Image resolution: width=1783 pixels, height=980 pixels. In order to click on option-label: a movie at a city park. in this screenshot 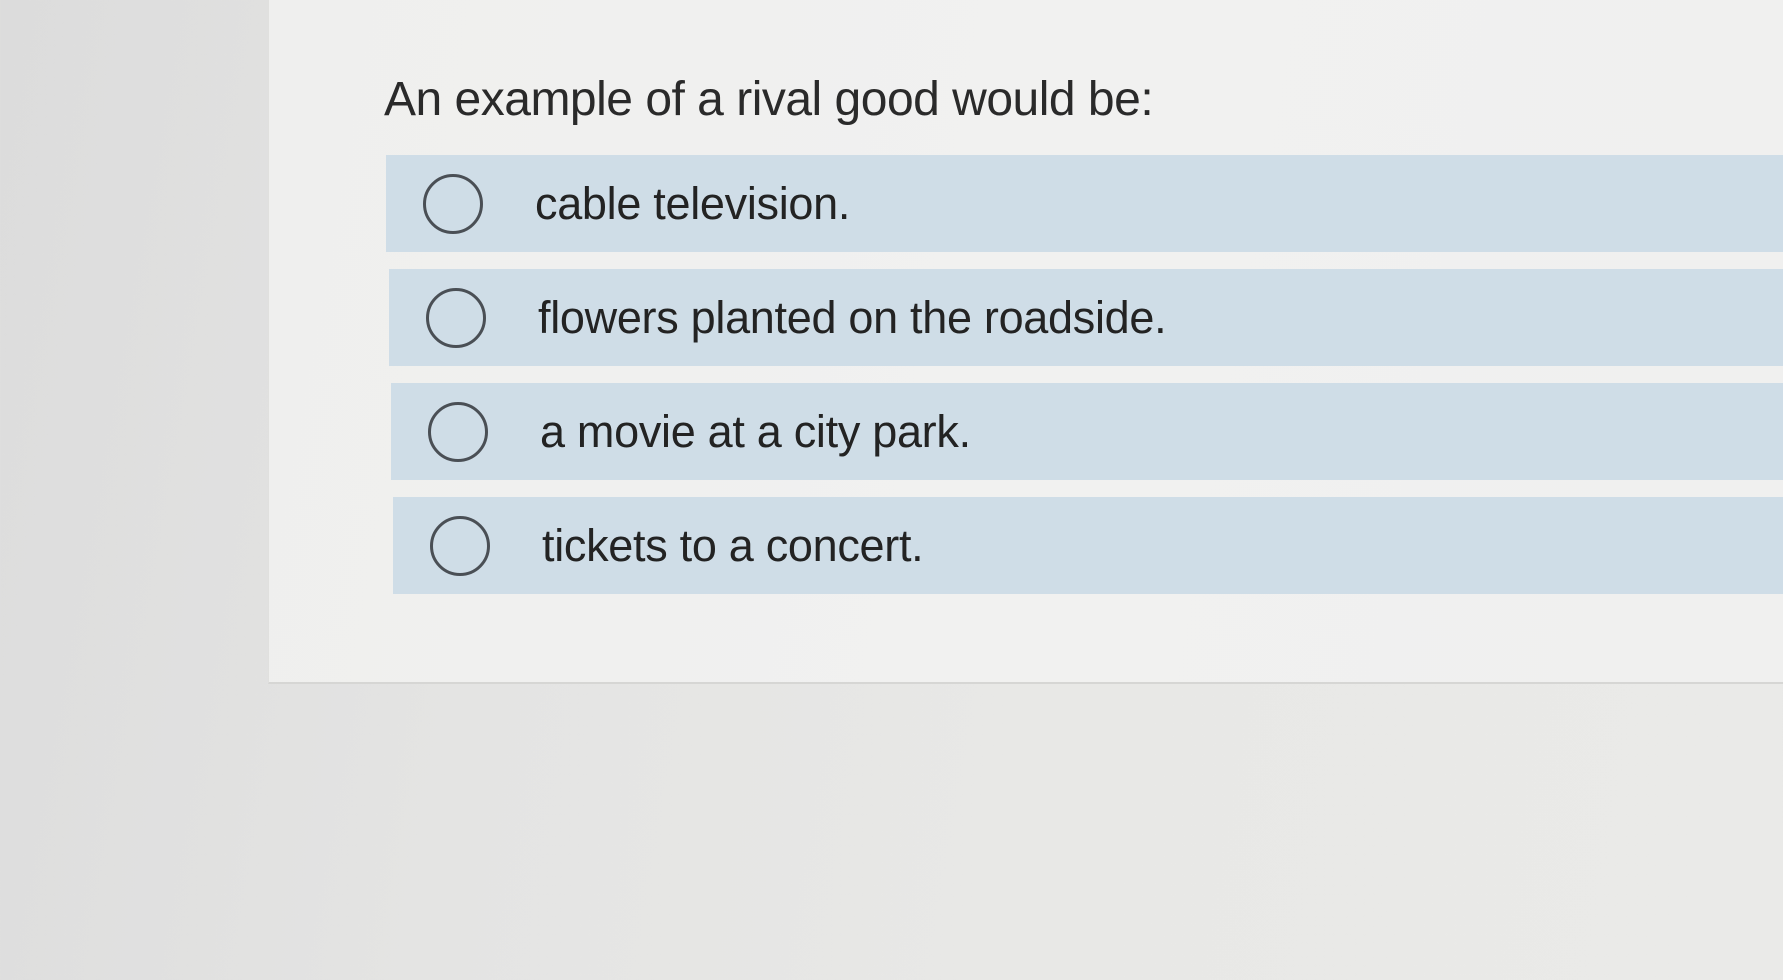, I will do `click(755, 431)`.